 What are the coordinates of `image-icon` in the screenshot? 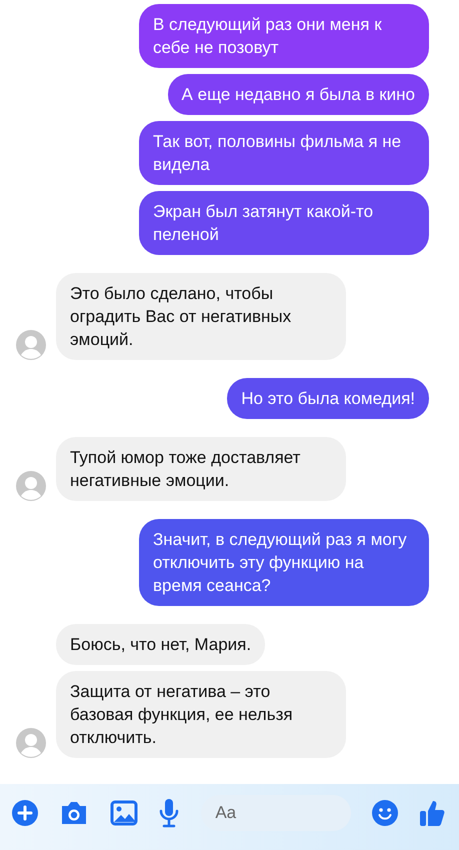 It's located at (124, 813).